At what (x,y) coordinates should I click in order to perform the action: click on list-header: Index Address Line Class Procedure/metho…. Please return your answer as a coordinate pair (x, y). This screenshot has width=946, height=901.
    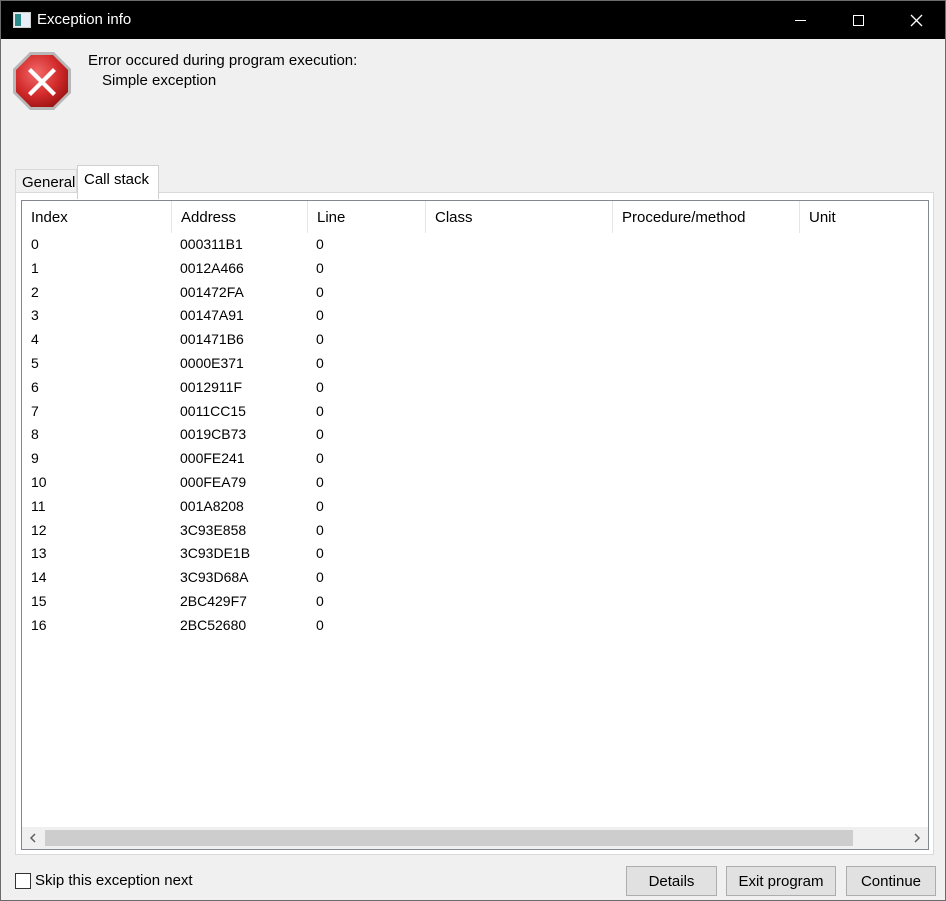
    Looking at the image, I should click on (475, 217).